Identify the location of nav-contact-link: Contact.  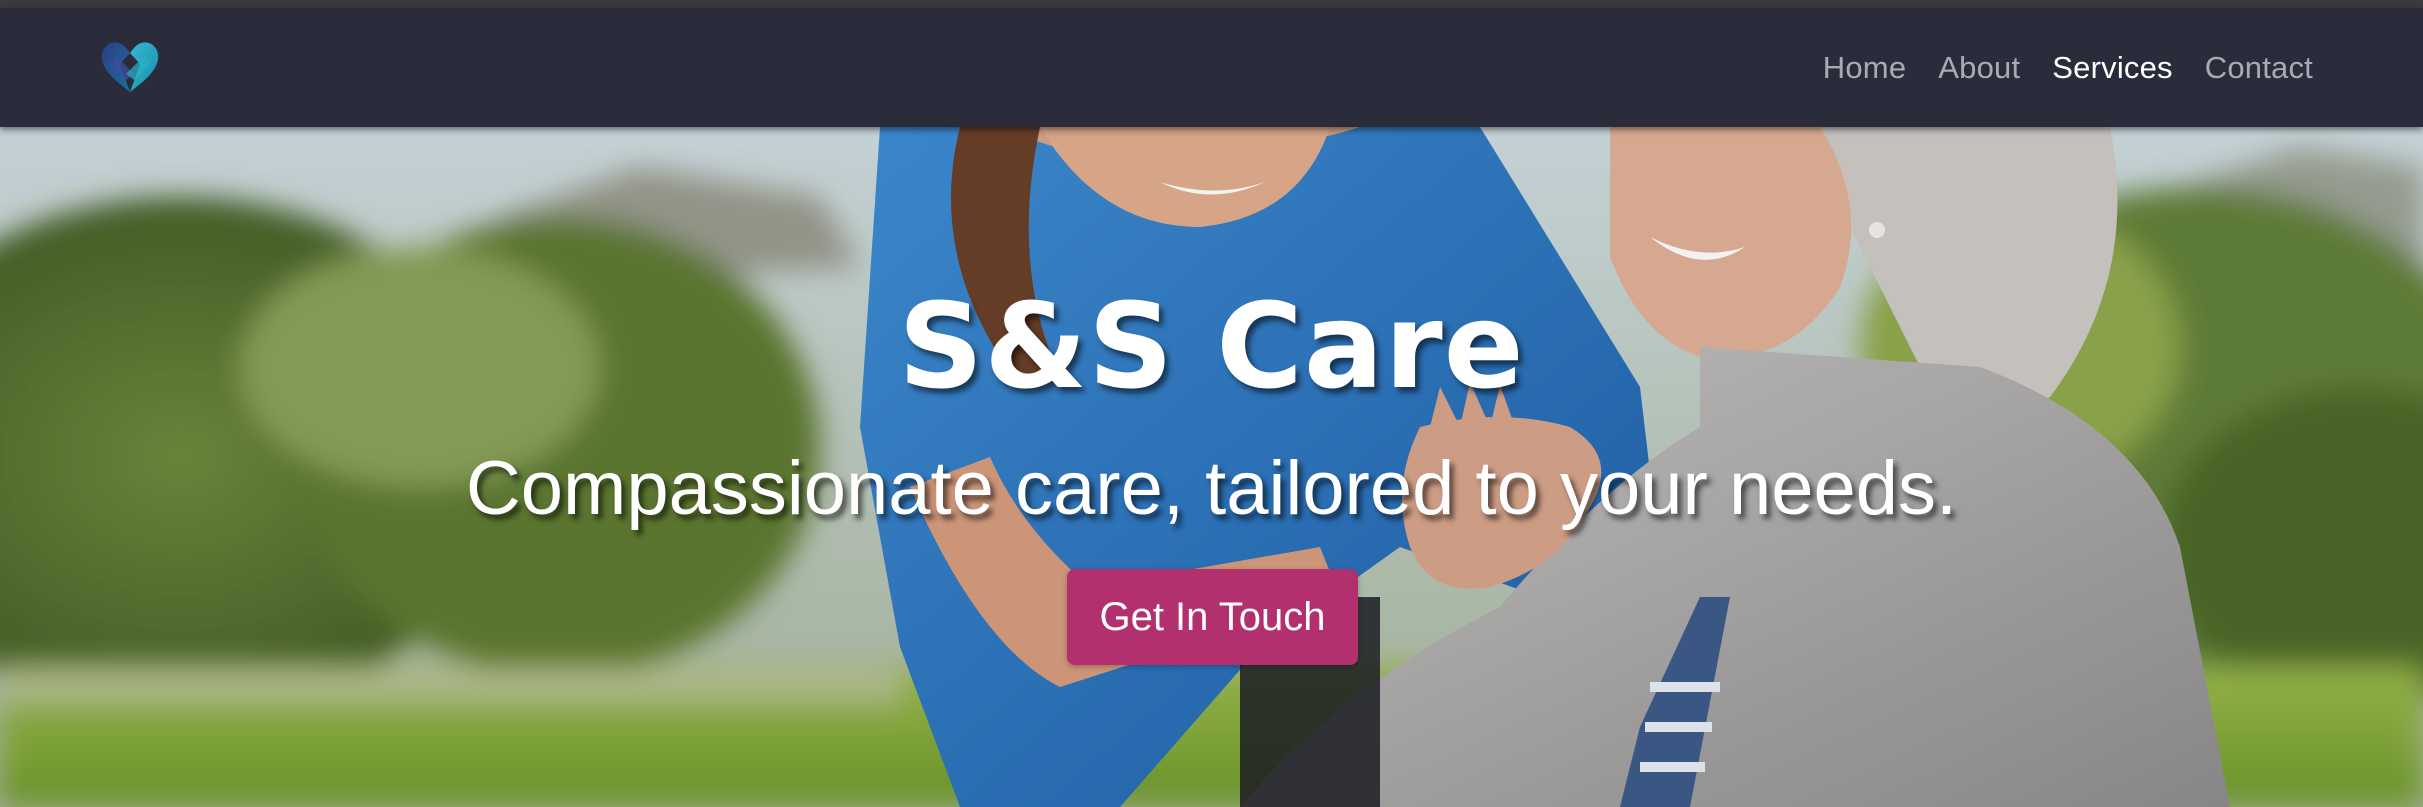
(2259, 68).